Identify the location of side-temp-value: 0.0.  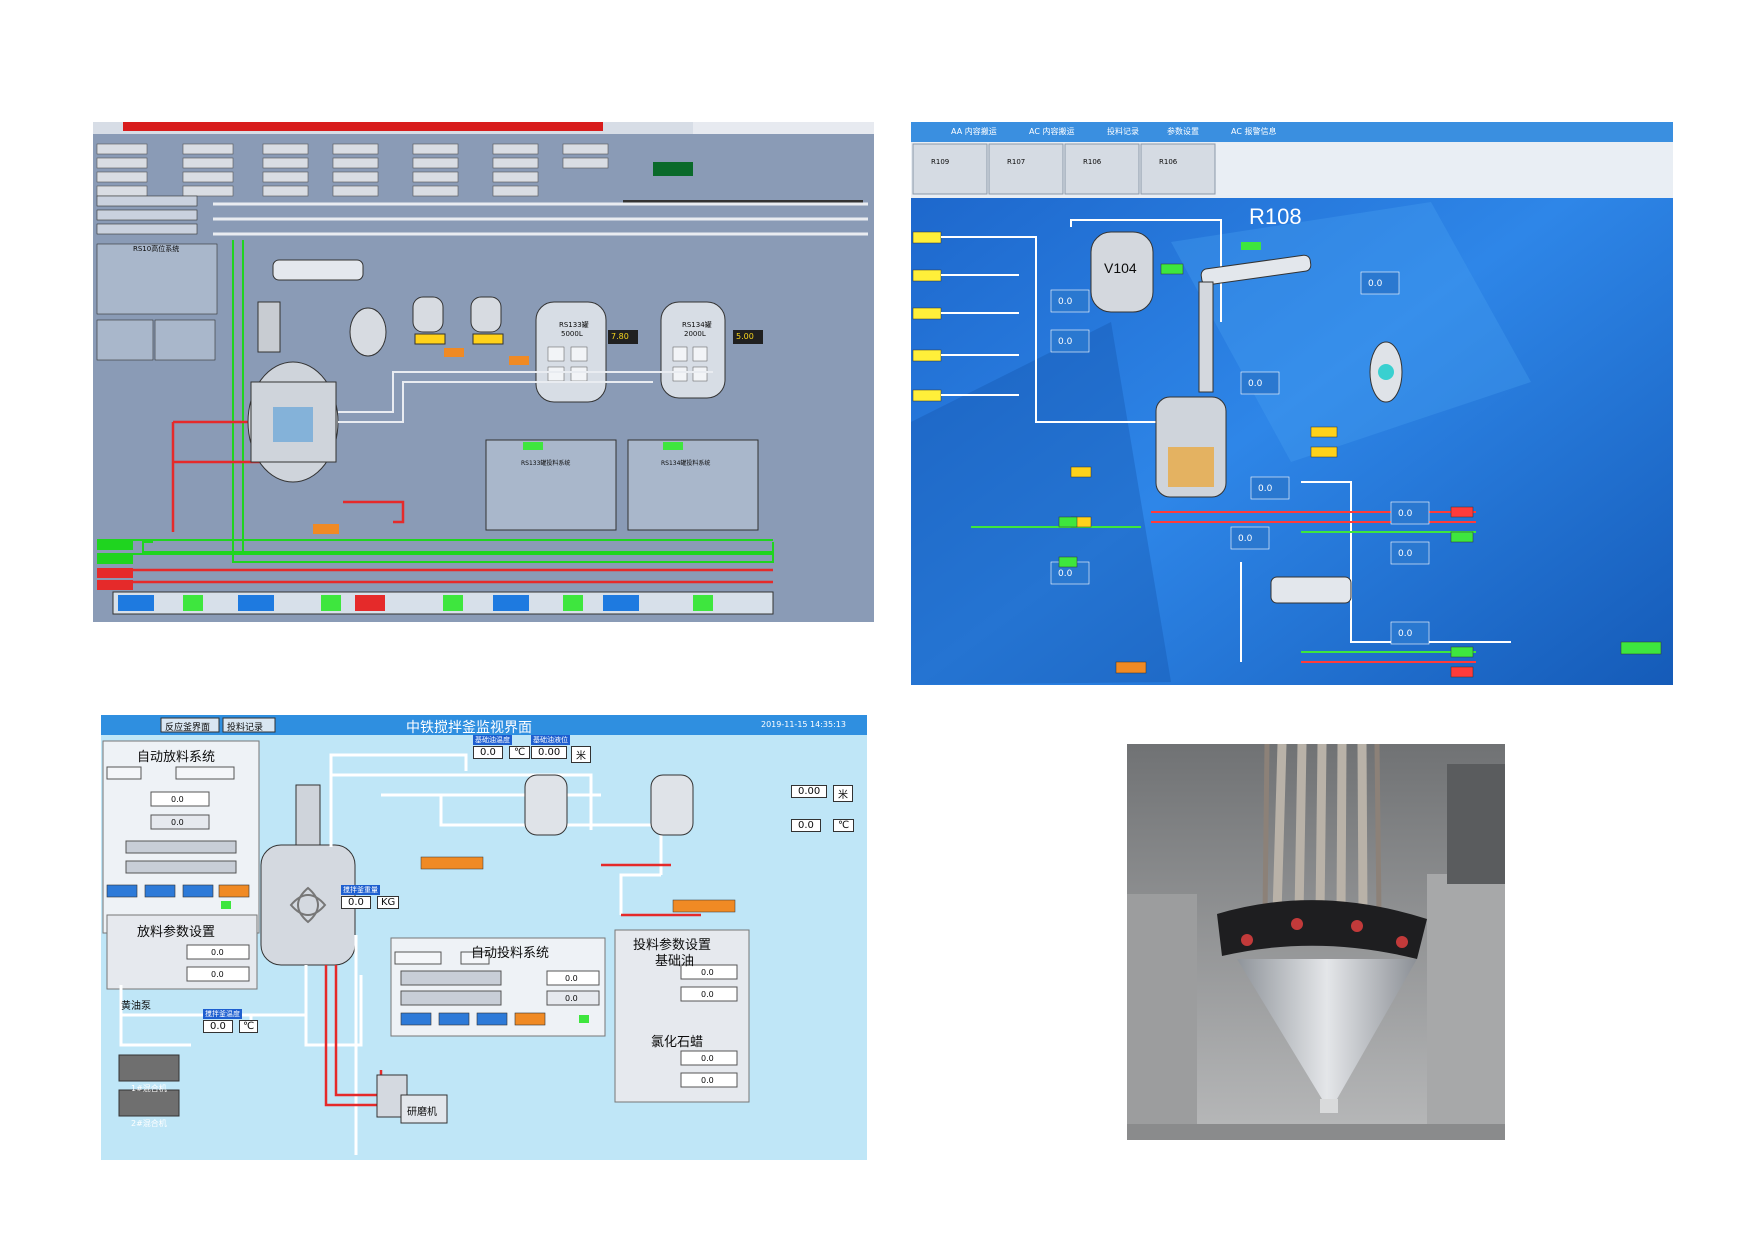
(806, 825).